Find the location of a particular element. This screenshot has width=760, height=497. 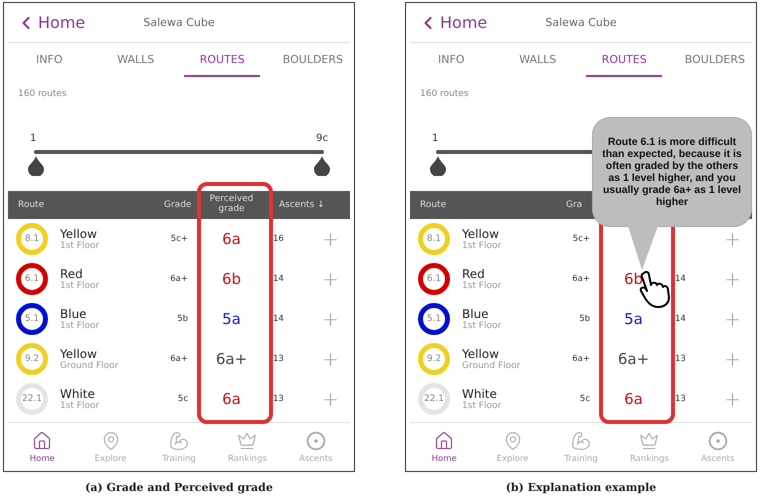

home-icon is located at coordinates (444, 440).